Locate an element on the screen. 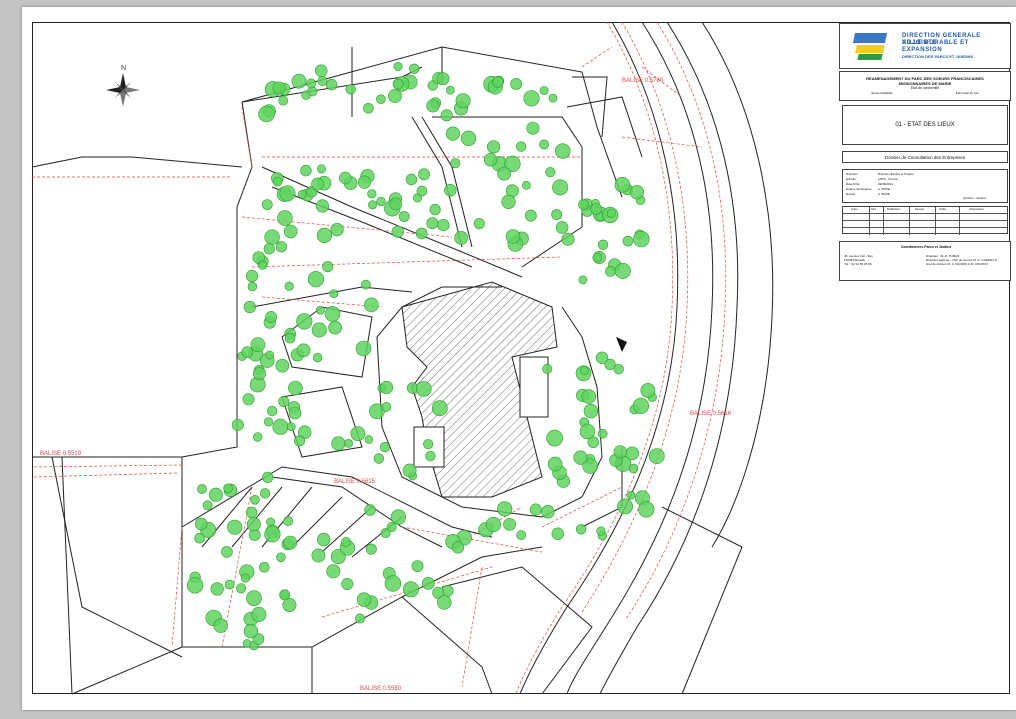 The height and width of the screenshot is (719, 1016). project-foot-right: Etat initial du site is located at coordinates (967, 93).